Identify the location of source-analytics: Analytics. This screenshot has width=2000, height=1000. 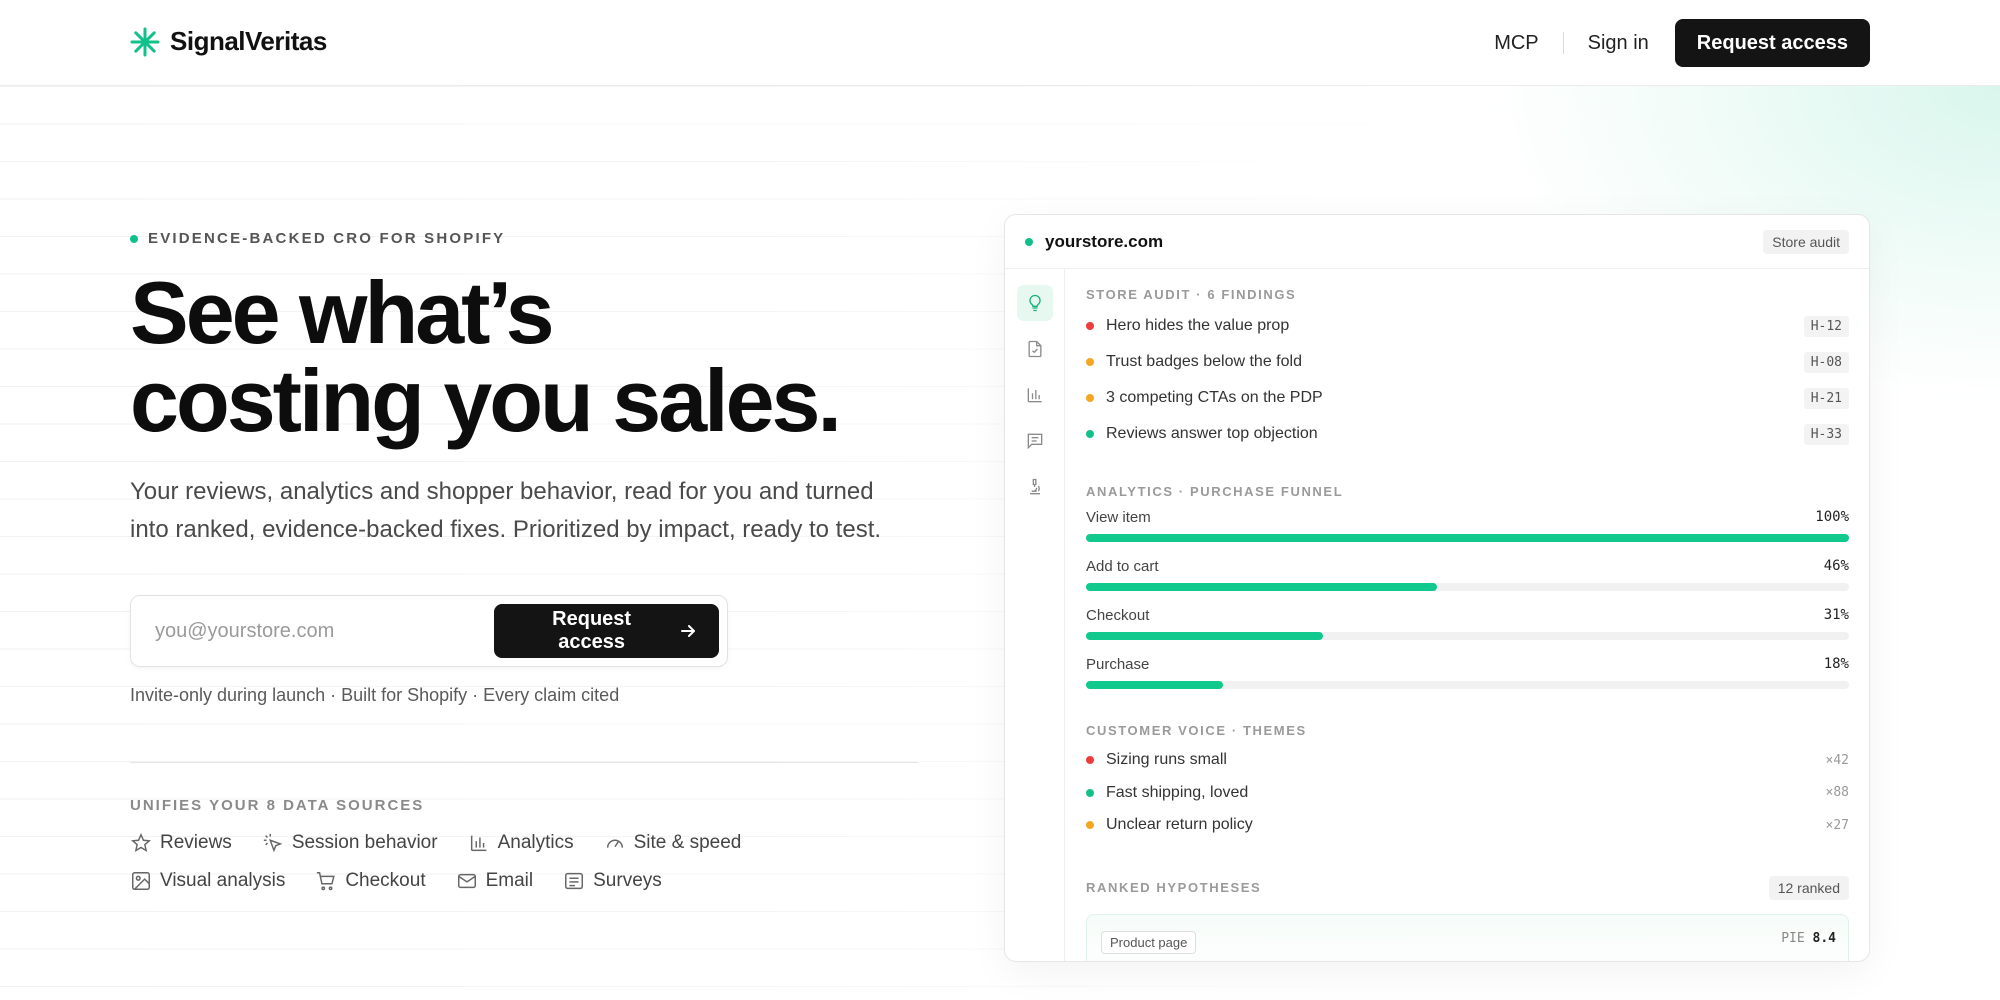
(521, 843).